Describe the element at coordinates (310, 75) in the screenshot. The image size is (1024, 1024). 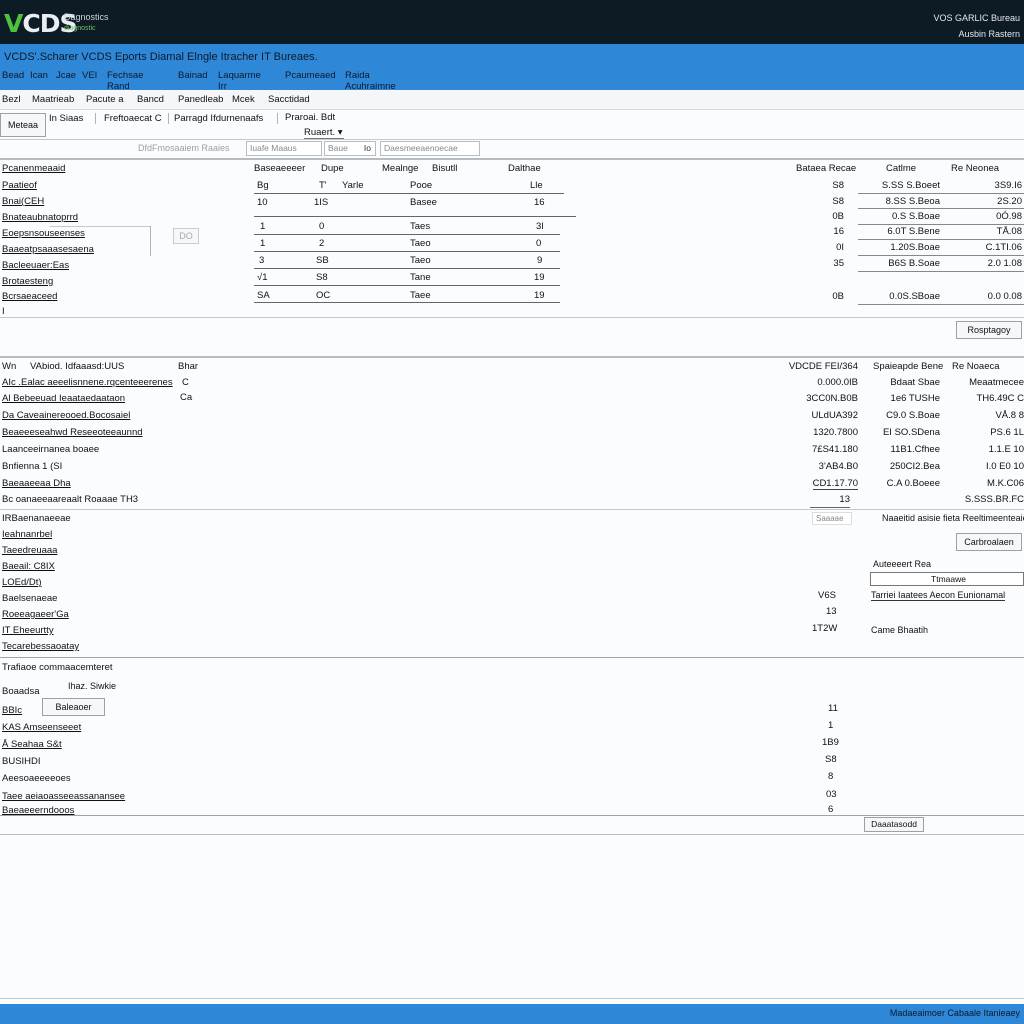
I see `menu-item: Pcaumeaed` at that location.